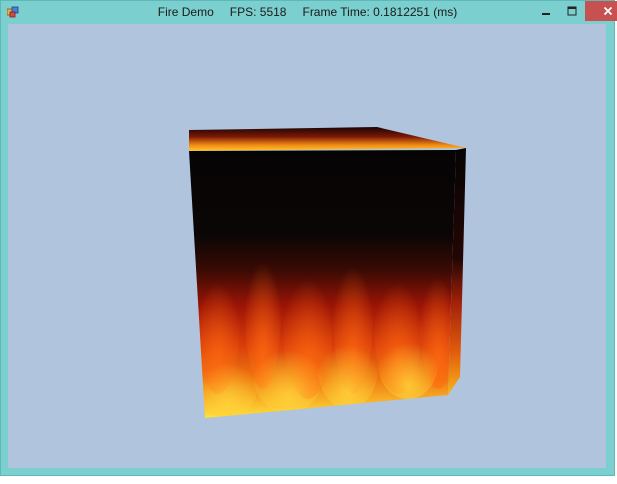 The width and height of the screenshot is (617, 484). I want to click on maximize-button, so click(572, 11).